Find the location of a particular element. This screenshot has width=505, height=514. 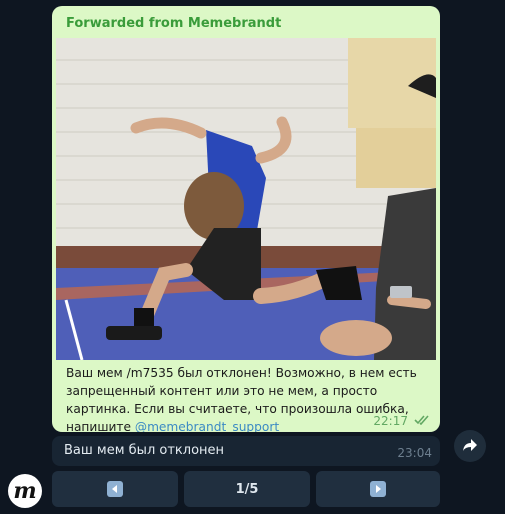

prev-arrow-icon is located at coordinates (115, 489).